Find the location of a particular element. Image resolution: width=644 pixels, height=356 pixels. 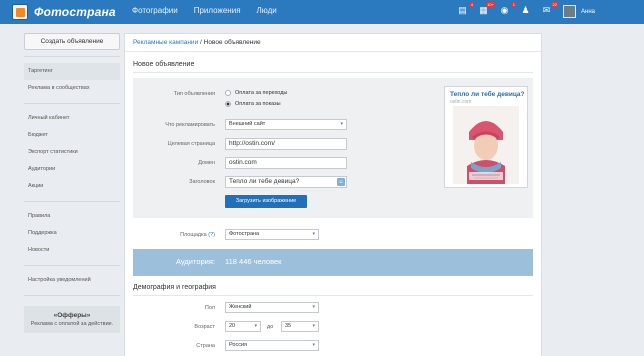

avatar is located at coordinates (569, 11).